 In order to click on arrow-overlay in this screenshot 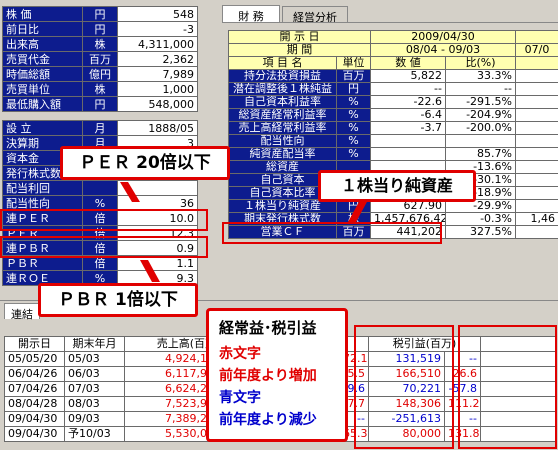, I will do `click(244, 232)`.